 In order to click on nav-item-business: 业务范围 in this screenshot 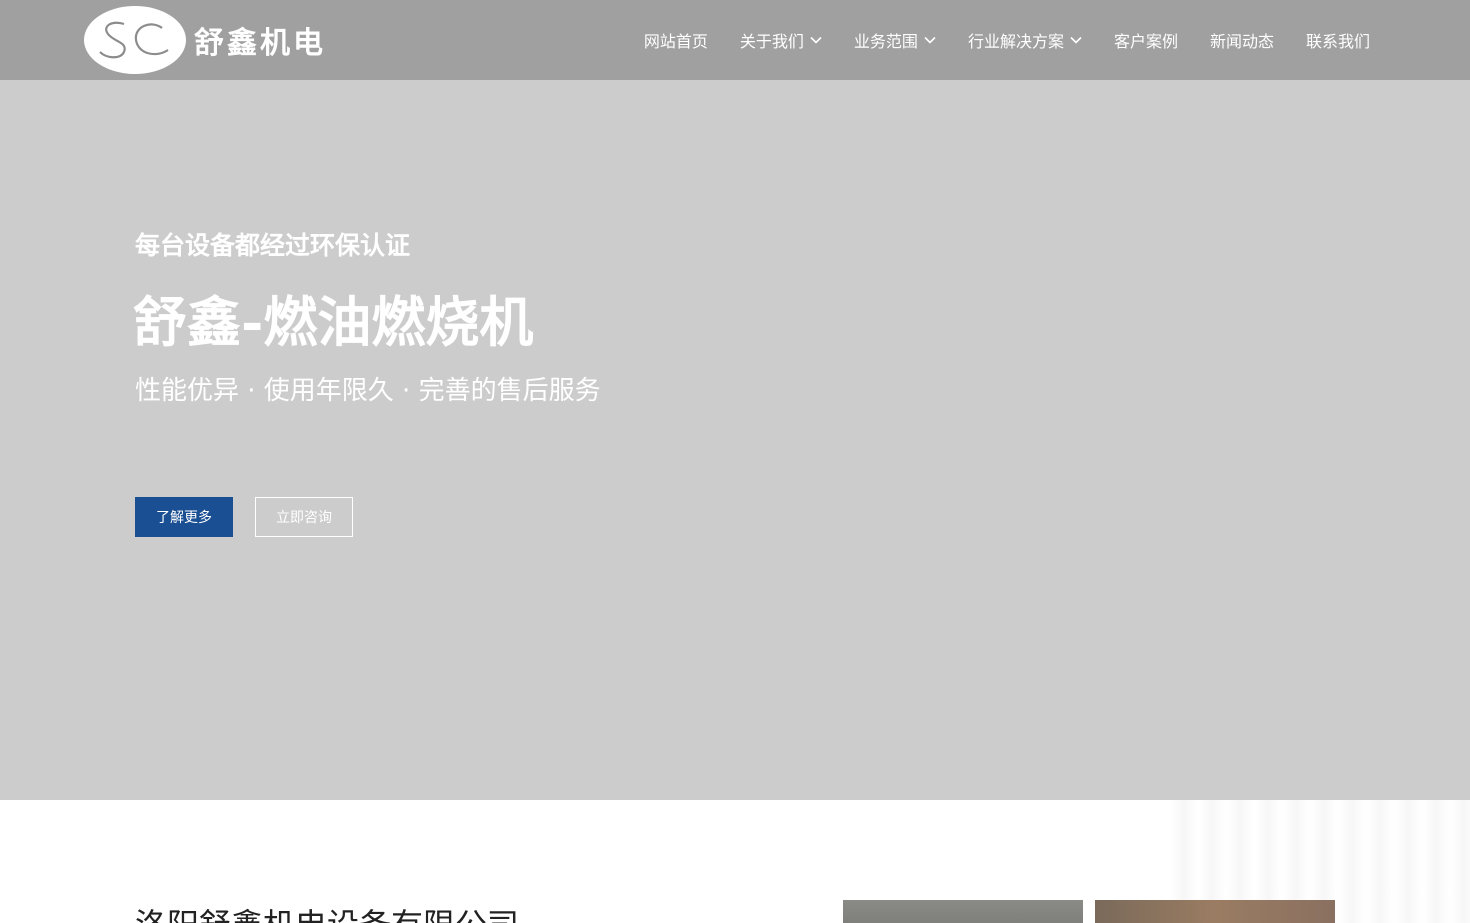, I will do `click(895, 40)`.